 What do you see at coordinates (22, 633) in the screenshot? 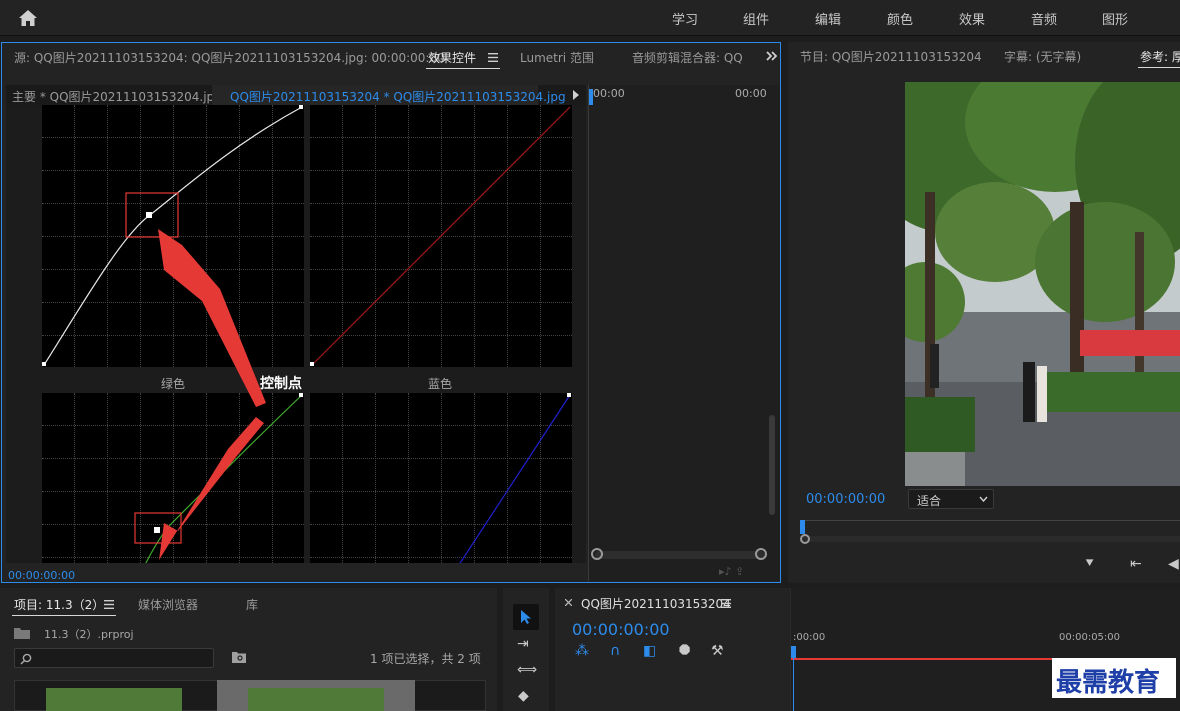
I see `folder-icon` at bounding box center [22, 633].